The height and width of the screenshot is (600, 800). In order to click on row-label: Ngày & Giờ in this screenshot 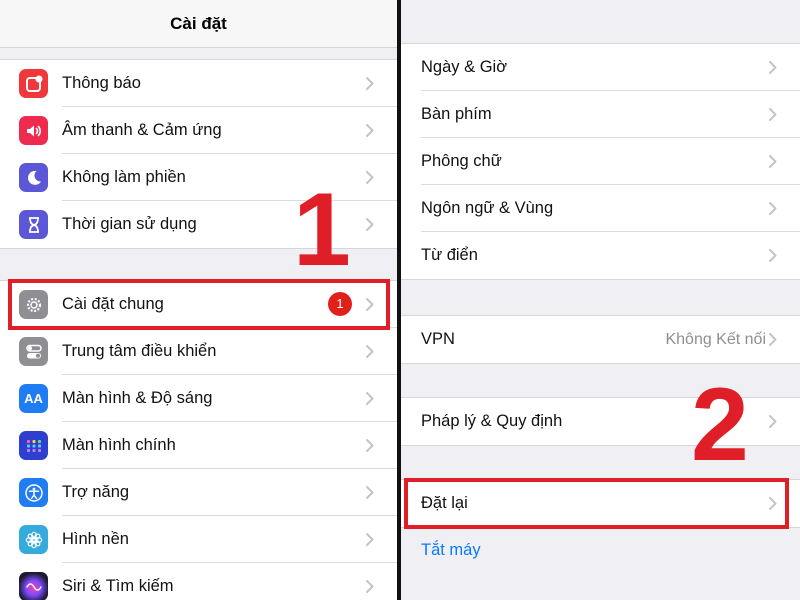, I will do `click(464, 67)`.